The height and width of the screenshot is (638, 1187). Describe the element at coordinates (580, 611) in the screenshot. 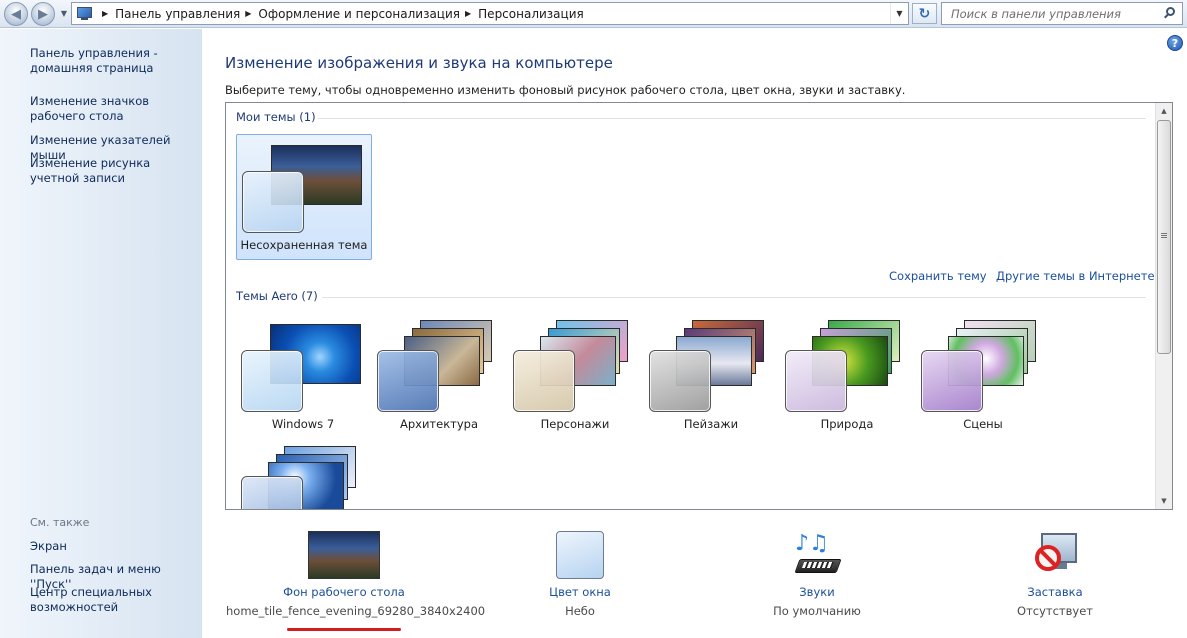

I see `window-color-value: Небо` at that location.